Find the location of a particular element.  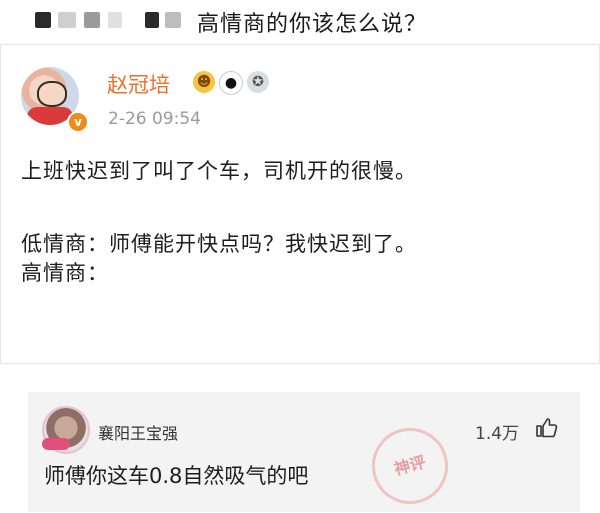

like-count: 1.4万 is located at coordinates (497, 434).